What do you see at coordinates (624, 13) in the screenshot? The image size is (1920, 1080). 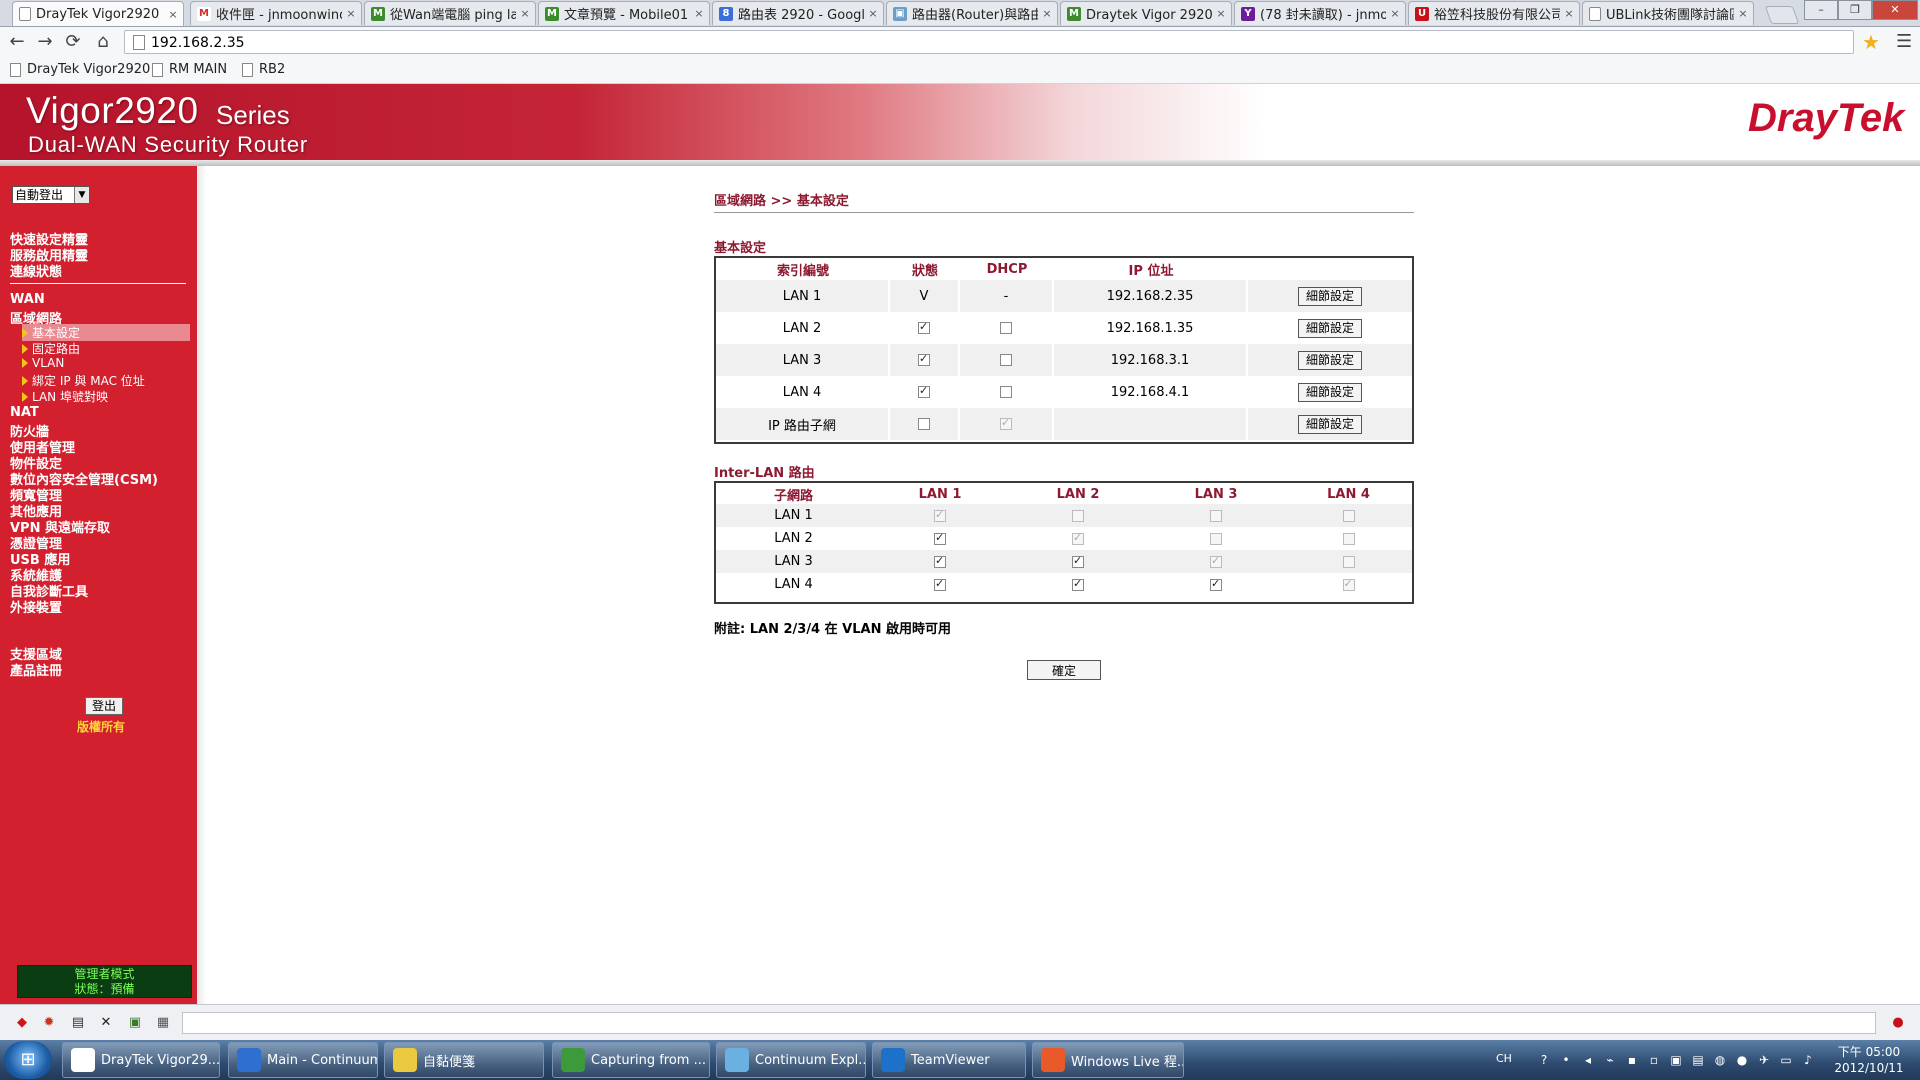 I see `tab-3: M 文章預覽 - Mobile01 ×` at bounding box center [624, 13].